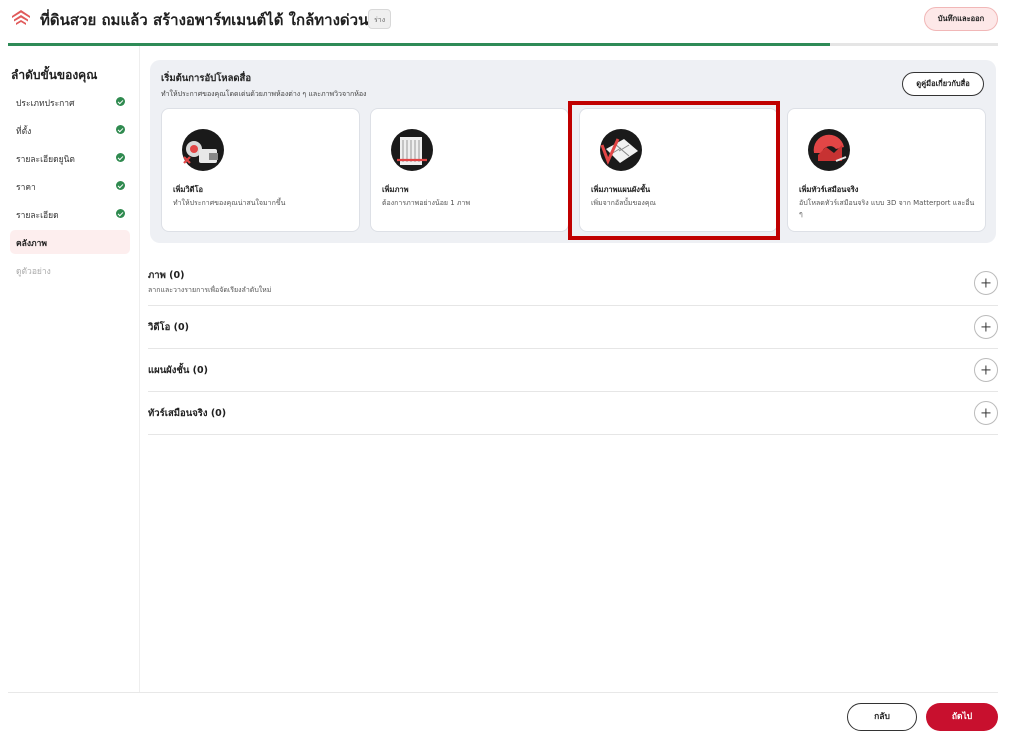  I want to click on sidebar-item-label: รายละเอียด, so click(37, 216).